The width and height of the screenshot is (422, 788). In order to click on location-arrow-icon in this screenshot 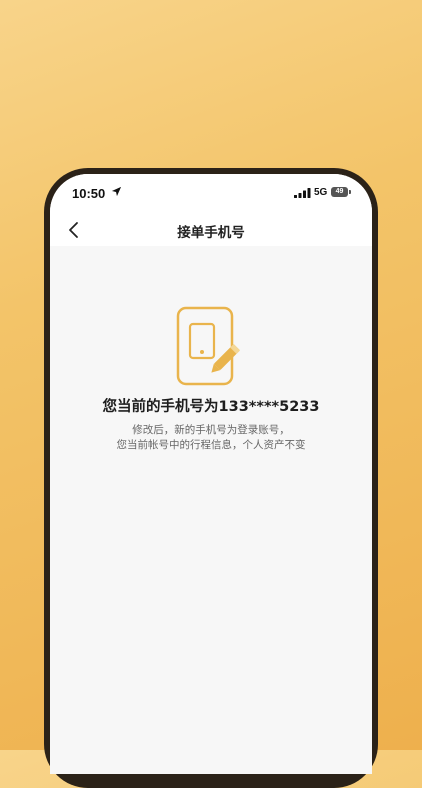, I will do `click(116, 191)`.